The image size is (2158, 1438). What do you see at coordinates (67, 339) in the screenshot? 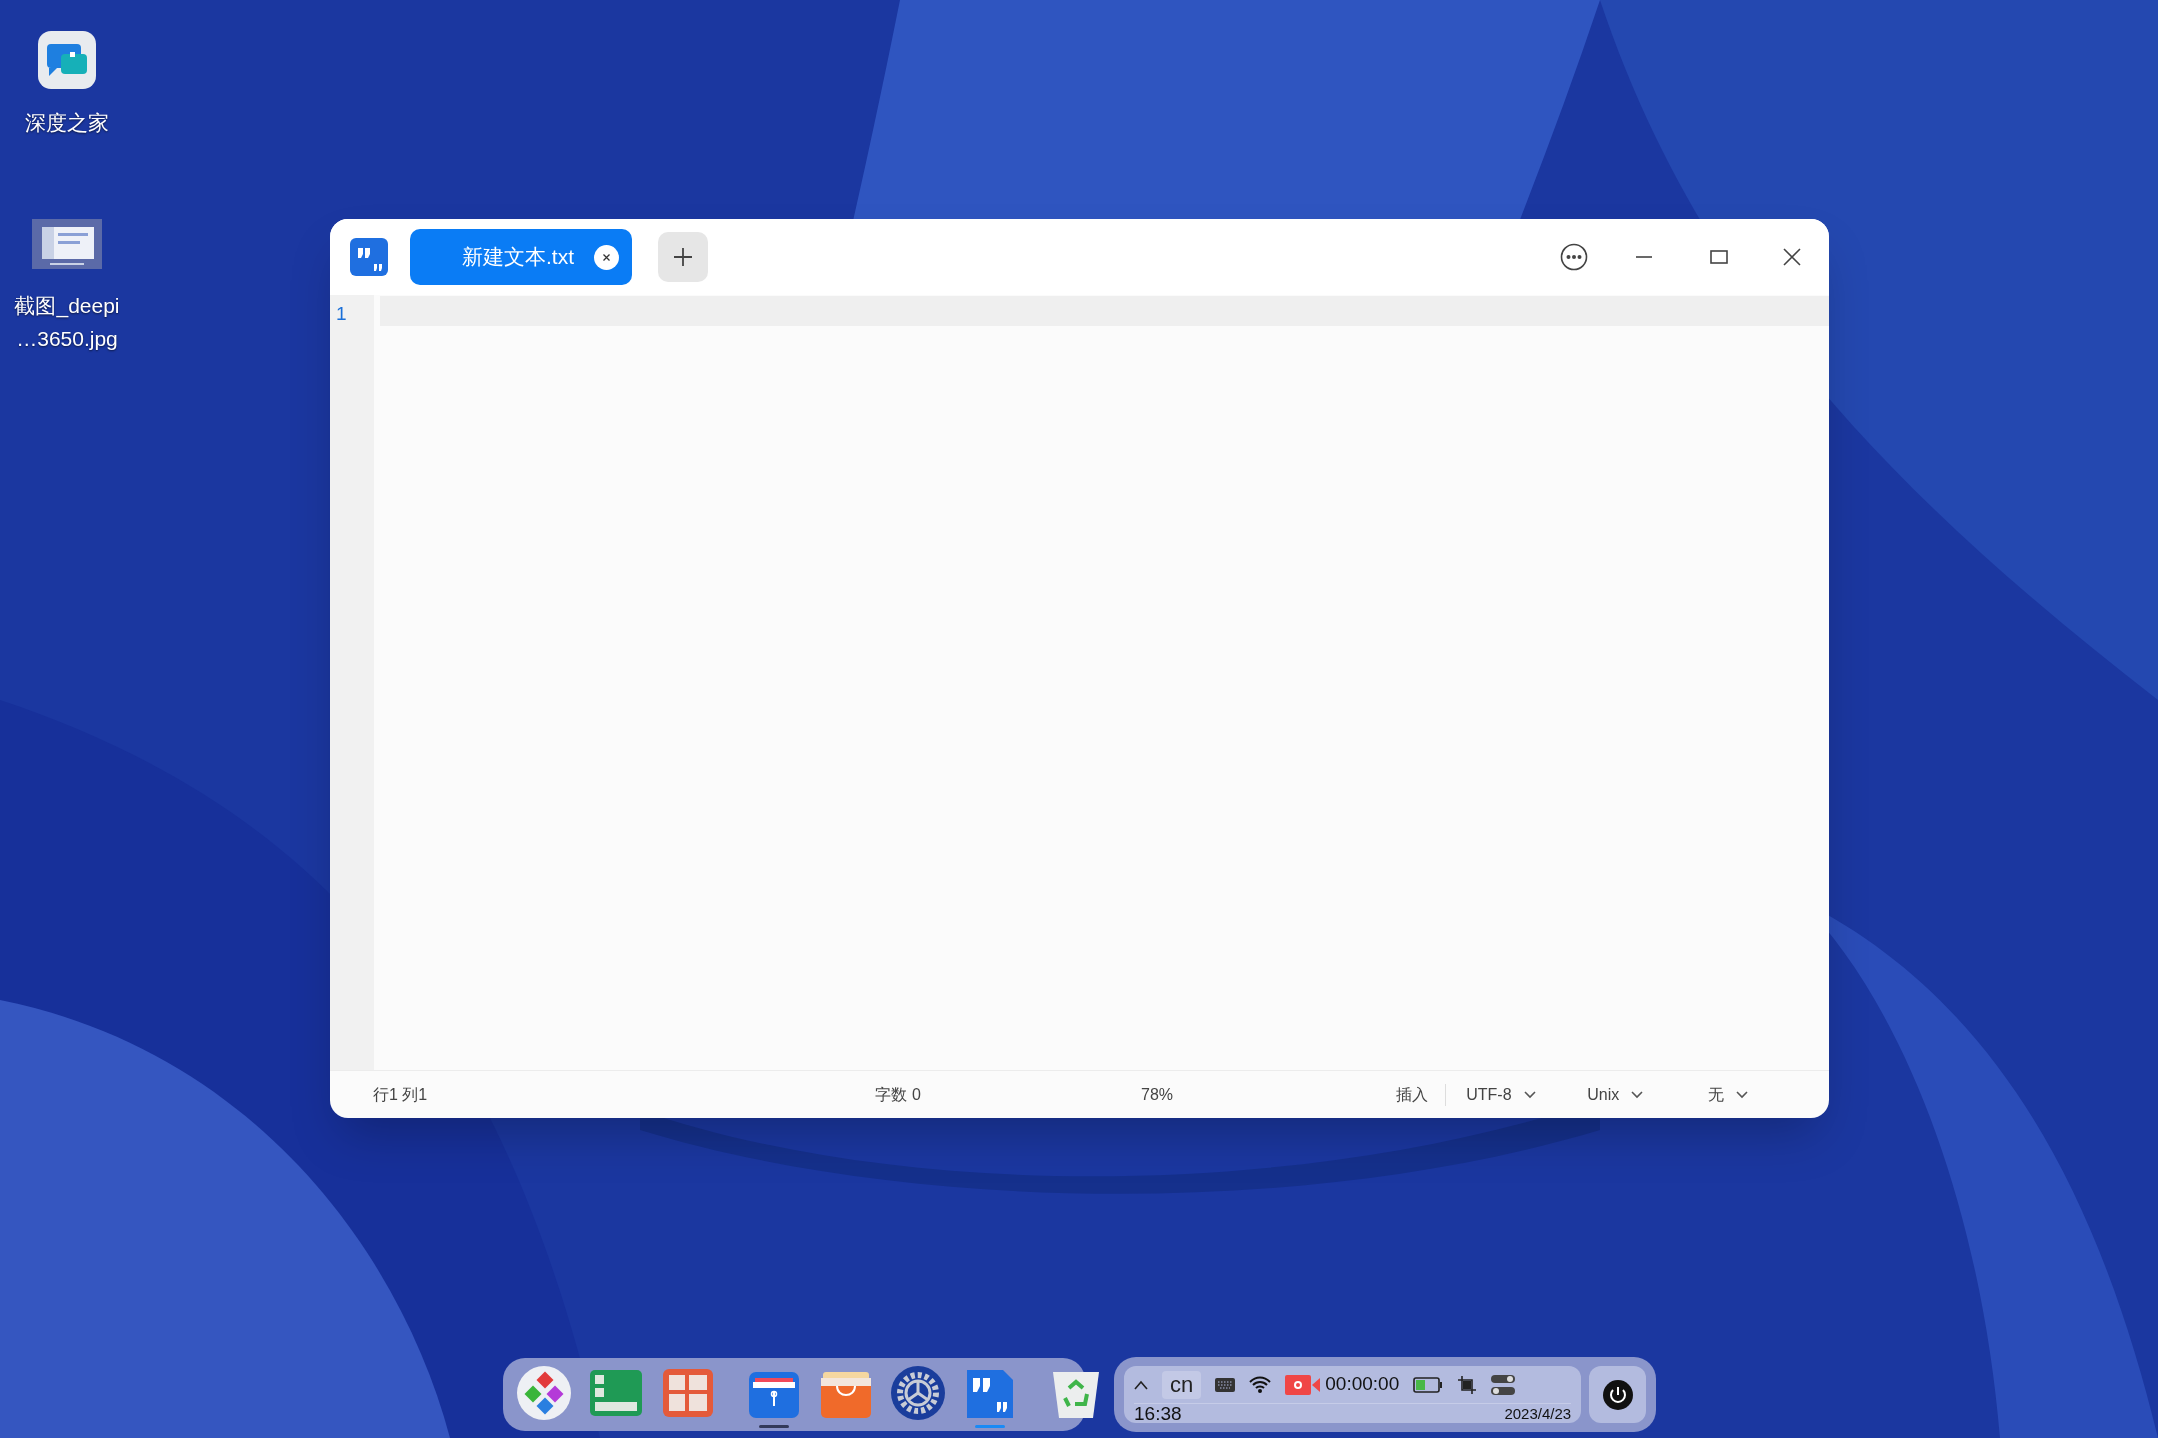
I see `desktop-icon-label: …3650.jpg` at bounding box center [67, 339].